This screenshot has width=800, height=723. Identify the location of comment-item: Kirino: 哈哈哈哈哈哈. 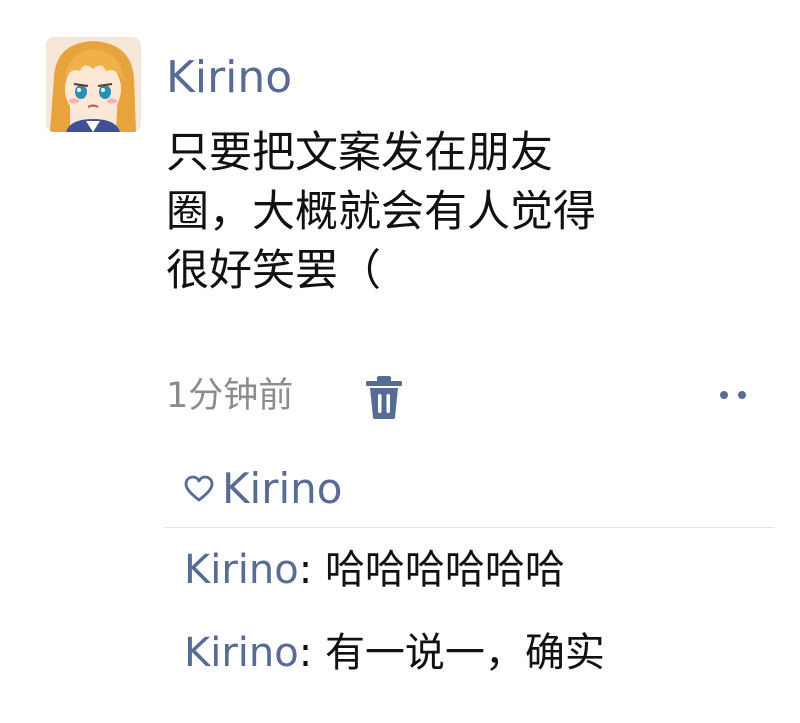
(374, 570).